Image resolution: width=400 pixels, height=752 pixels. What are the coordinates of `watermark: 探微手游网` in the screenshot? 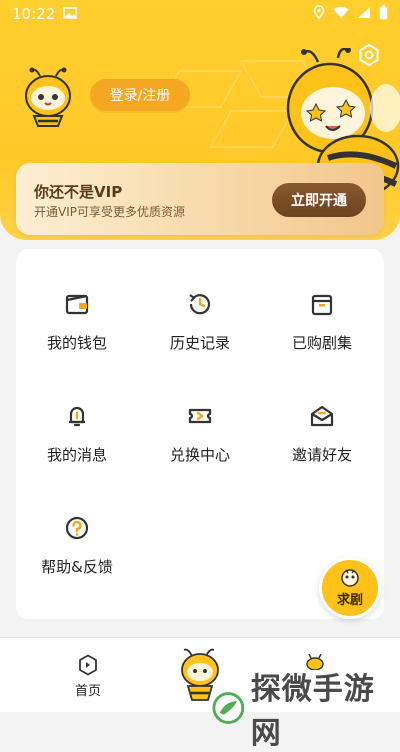 It's located at (306, 708).